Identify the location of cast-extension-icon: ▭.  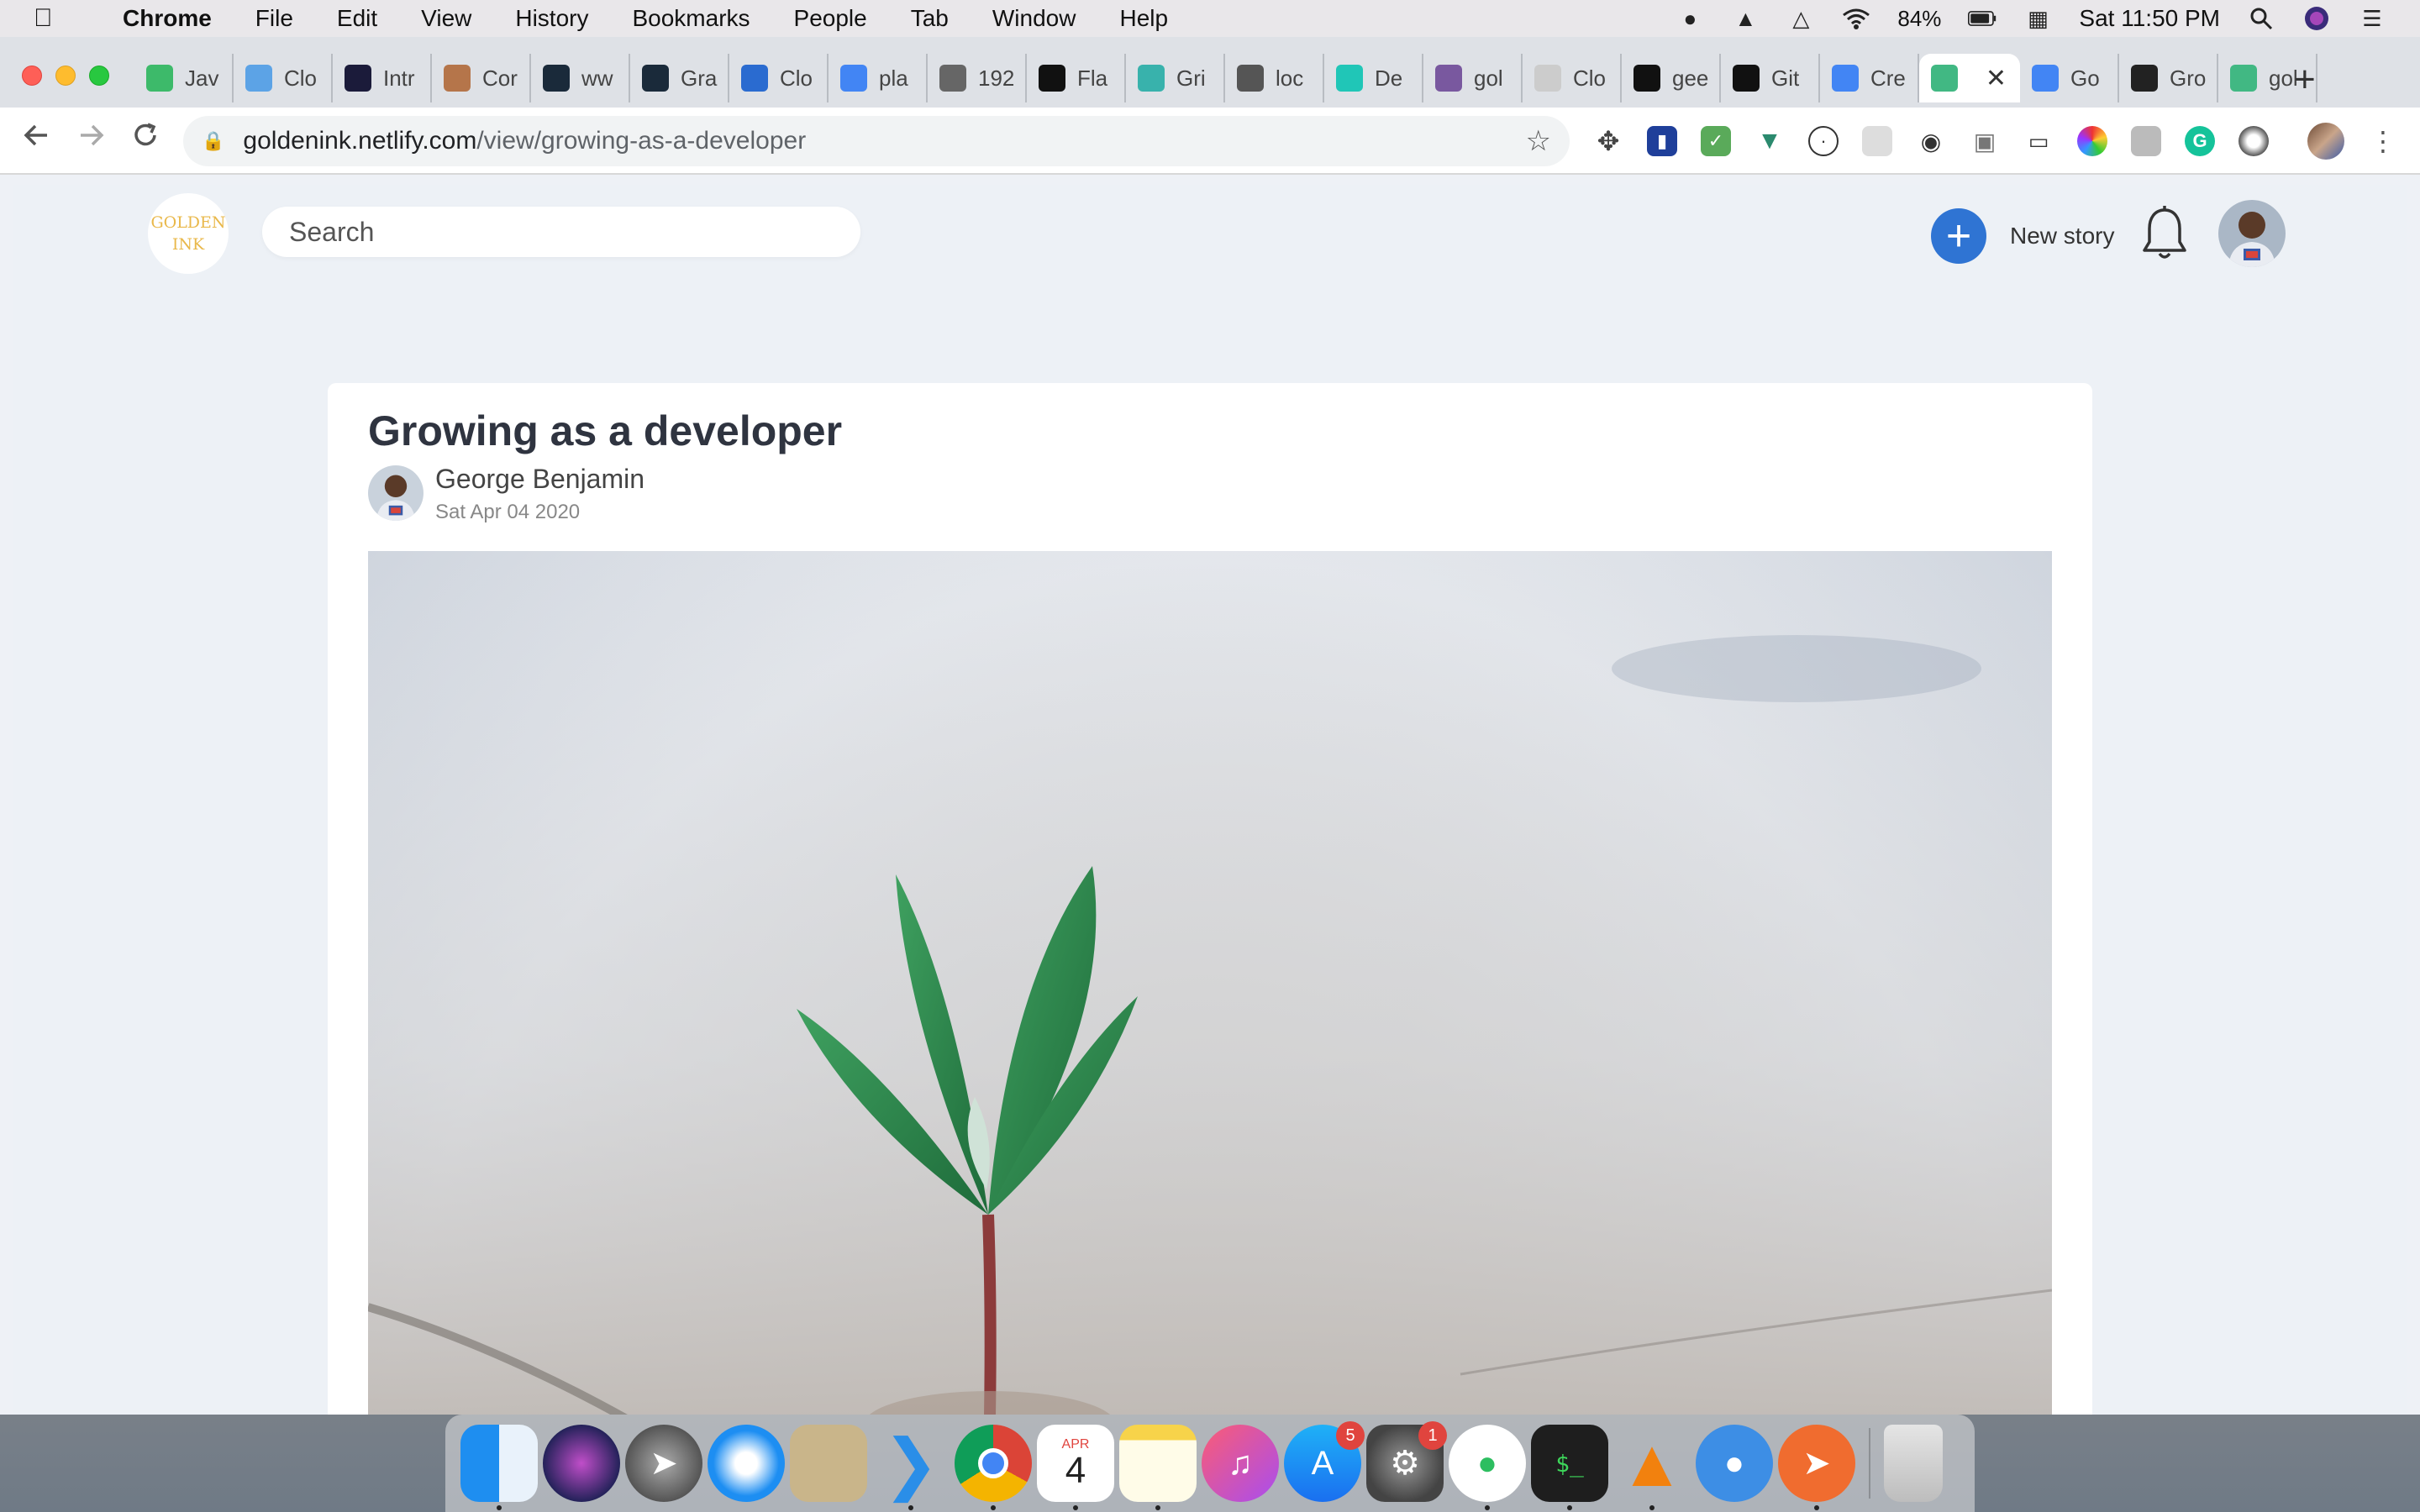
(2039, 141).